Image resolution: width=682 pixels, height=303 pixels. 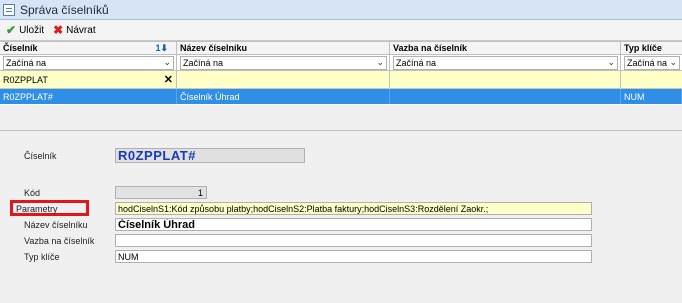 What do you see at coordinates (353, 224) in the screenshot?
I see `nazev-field: Číselník Úhrad` at bounding box center [353, 224].